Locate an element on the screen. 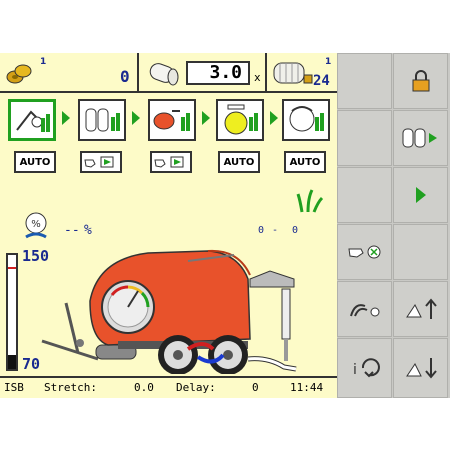 This screenshot has width=450, height=450. play-arrow-icon is located at coordinates (420, 195).